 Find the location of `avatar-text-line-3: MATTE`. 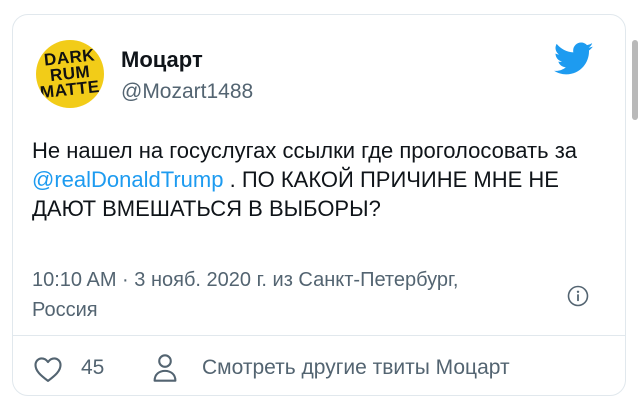

avatar-text-line-3: MATTE is located at coordinates (70, 89).